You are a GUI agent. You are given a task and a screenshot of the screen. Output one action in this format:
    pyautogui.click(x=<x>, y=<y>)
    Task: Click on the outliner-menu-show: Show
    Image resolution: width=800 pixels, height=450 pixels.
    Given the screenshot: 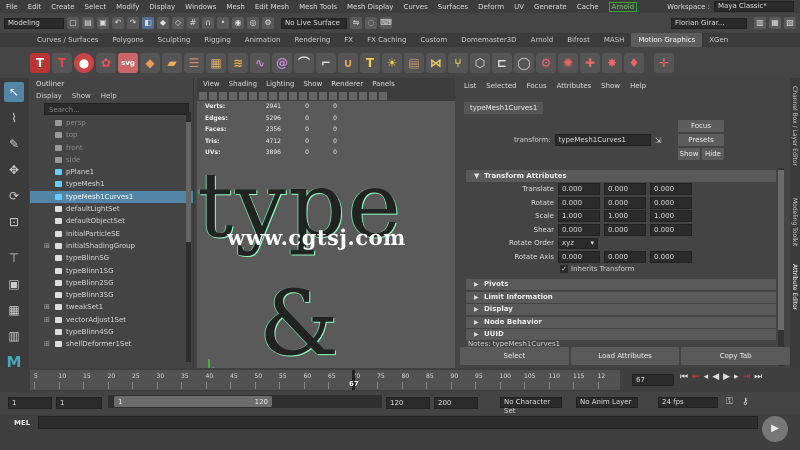 What is the action you would take?
    pyautogui.click(x=81, y=96)
    